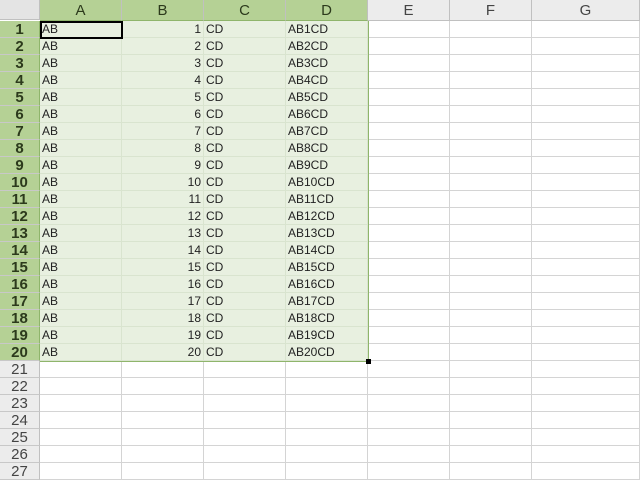 The image size is (640, 480). What do you see at coordinates (20, 301) in the screenshot?
I see `row-header-17: 17` at bounding box center [20, 301].